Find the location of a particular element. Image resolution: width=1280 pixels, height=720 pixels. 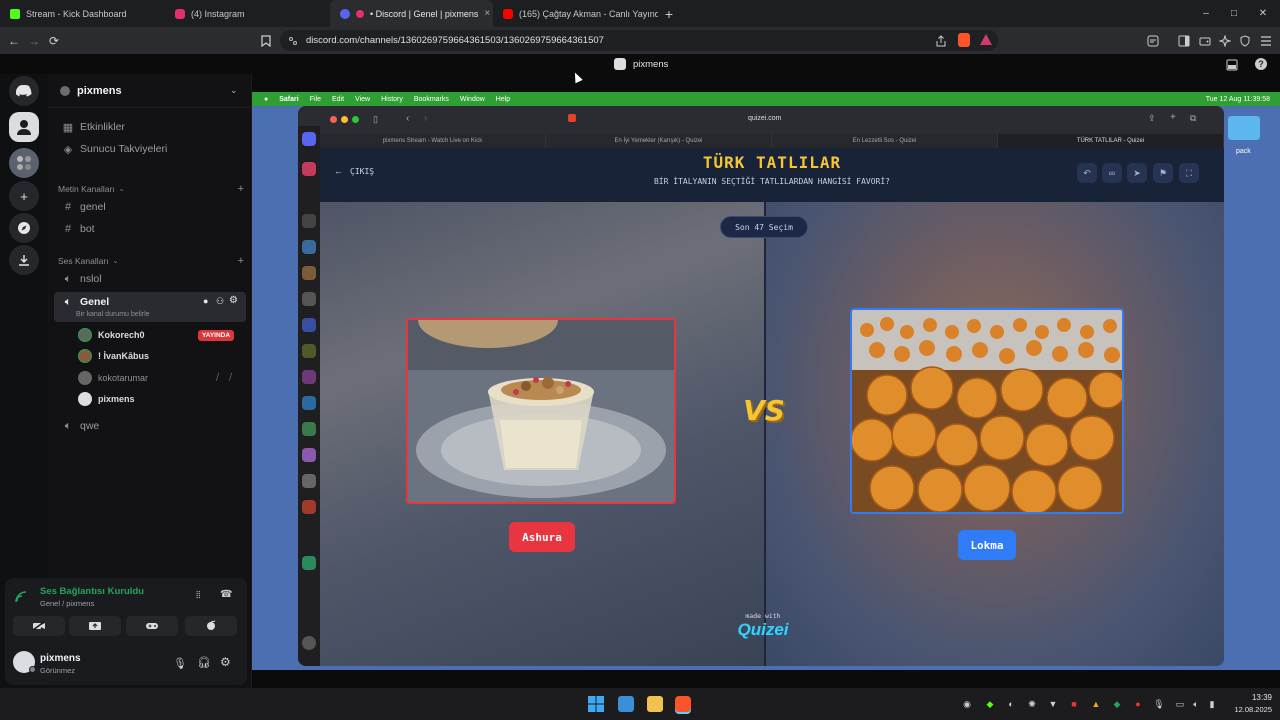

menu-item: File is located at coordinates (315, 99).